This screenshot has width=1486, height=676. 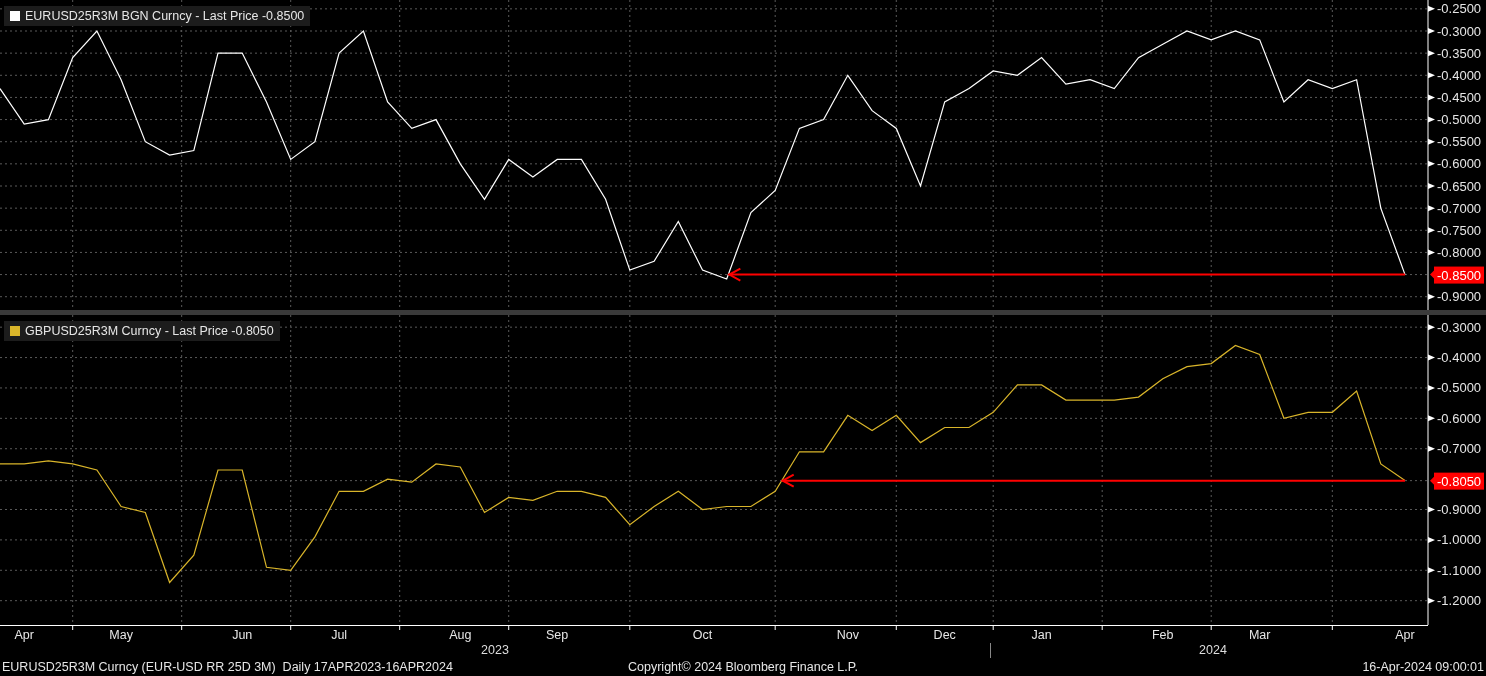 What do you see at coordinates (557, 635) in the screenshot?
I see `month-label: Sep` at bounding box center [557, 635].